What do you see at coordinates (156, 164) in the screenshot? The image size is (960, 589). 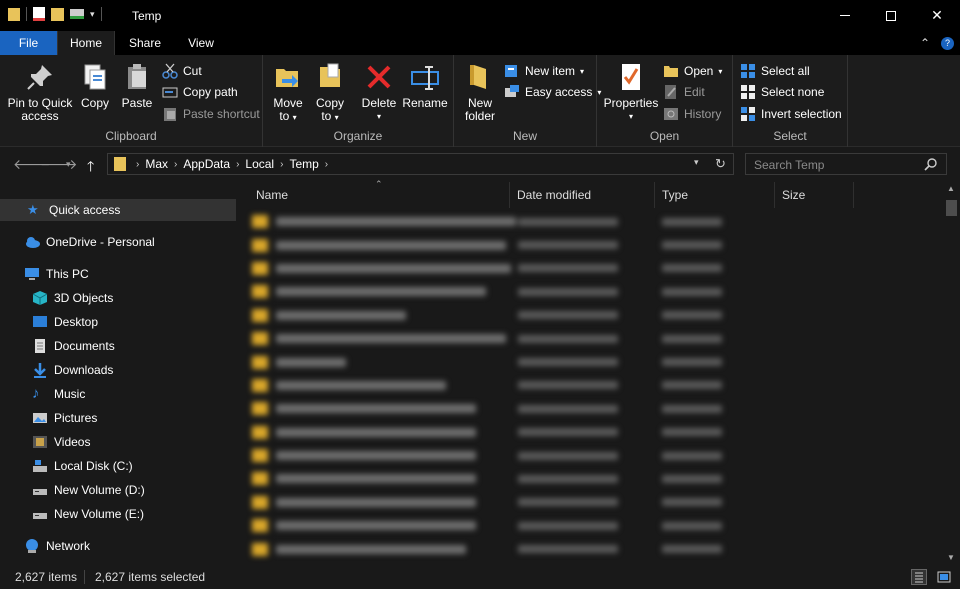 I see `breadcrumb-item: Max` at bounding box center [156, 164].